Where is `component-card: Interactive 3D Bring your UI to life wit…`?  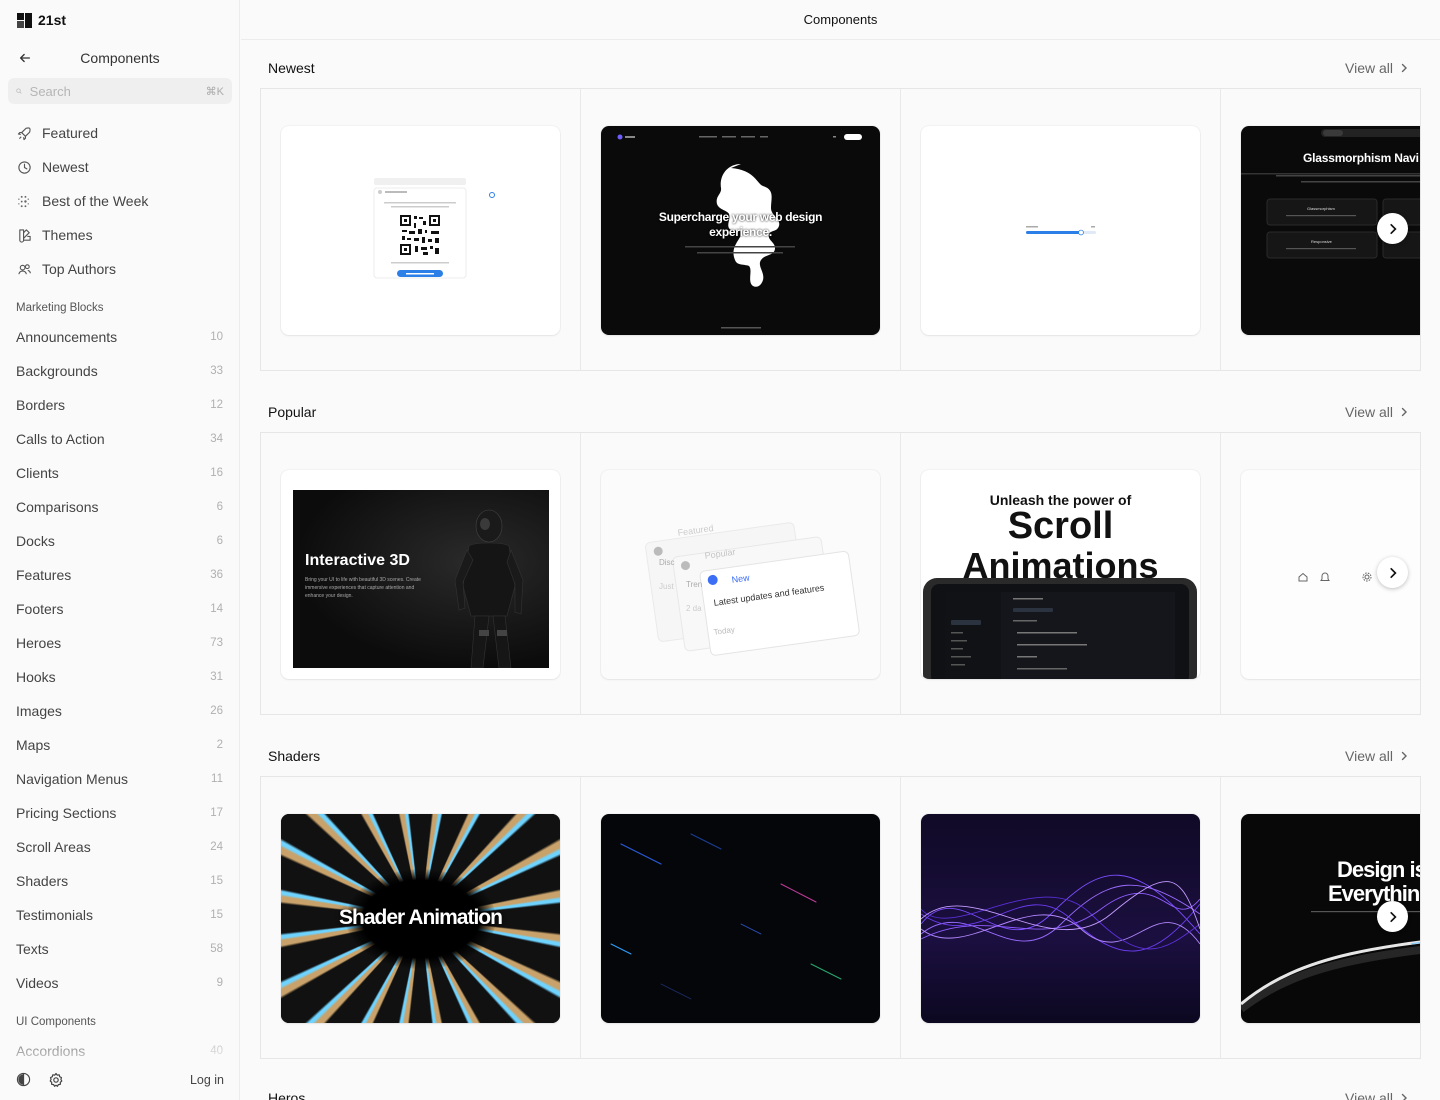
component-card: Interactive 3D Bring your UI to life wit… is located at coordinates (420, 574).